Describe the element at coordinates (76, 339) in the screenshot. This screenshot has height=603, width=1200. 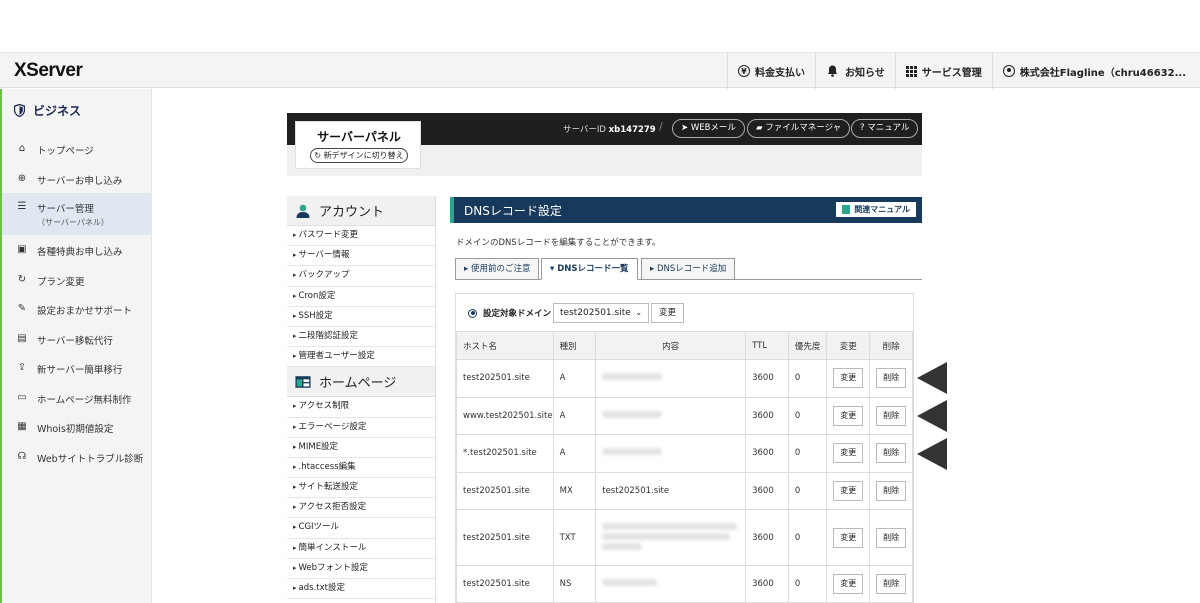
I see `sidebar-item-migration: ▤ サーバー移転代行` at that location.